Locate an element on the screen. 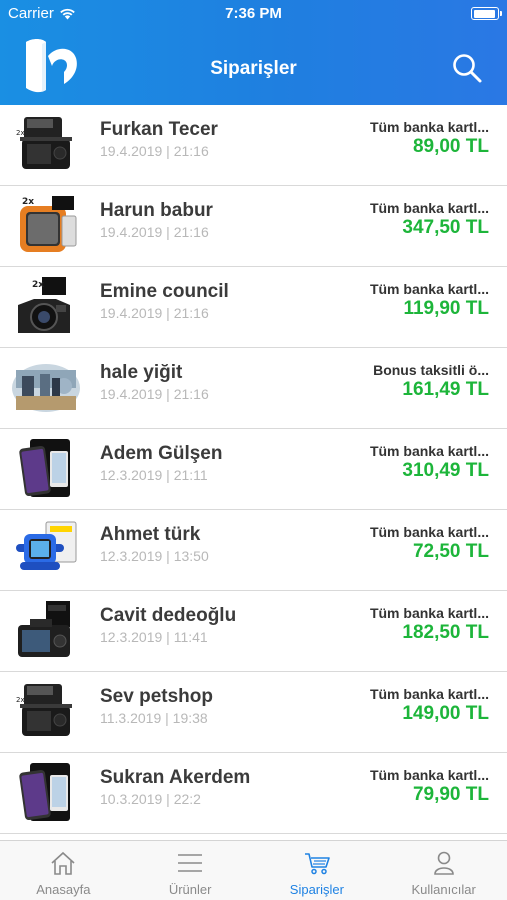  status-time: 7:36 PM is located at coordinates (253, 13).